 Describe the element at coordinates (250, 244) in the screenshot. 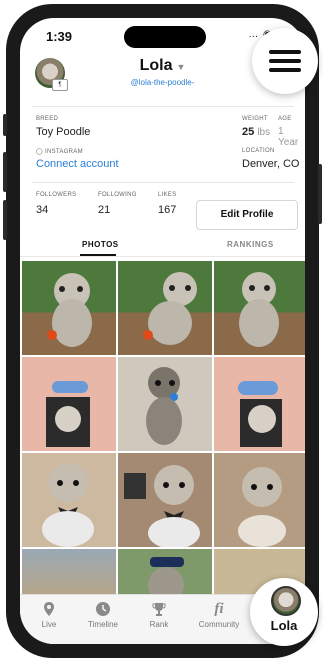

I see `tab-rankings: RANKINGS` at that location.